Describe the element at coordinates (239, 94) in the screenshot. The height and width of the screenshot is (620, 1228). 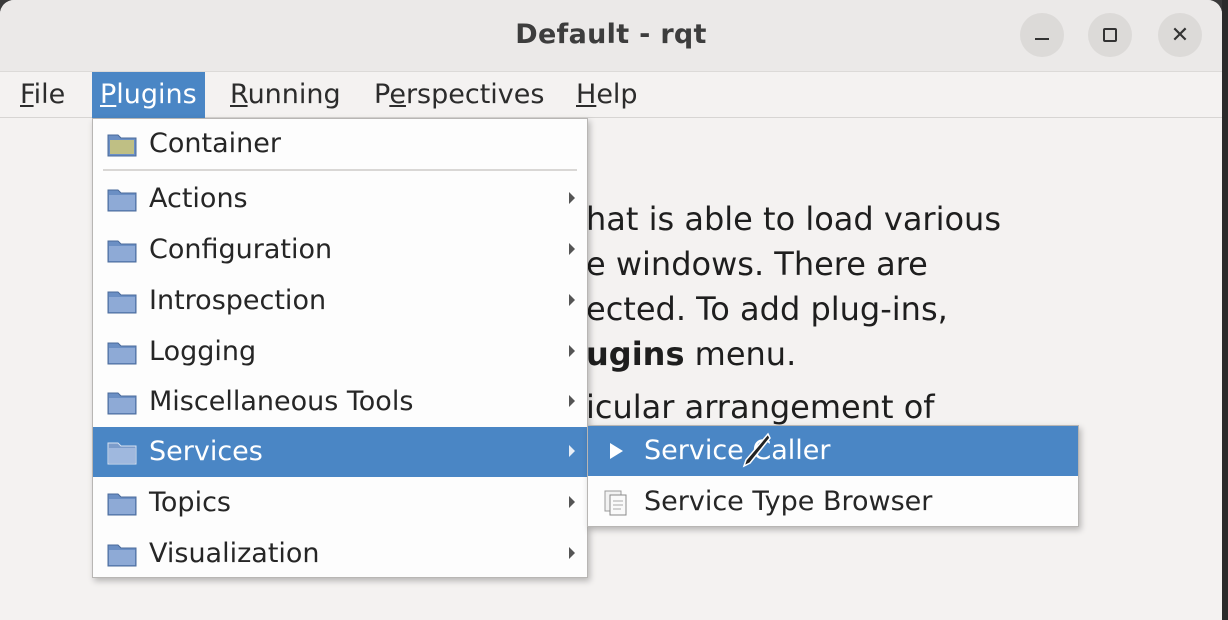
I see `menu-running-mnemonic: R` at that location.